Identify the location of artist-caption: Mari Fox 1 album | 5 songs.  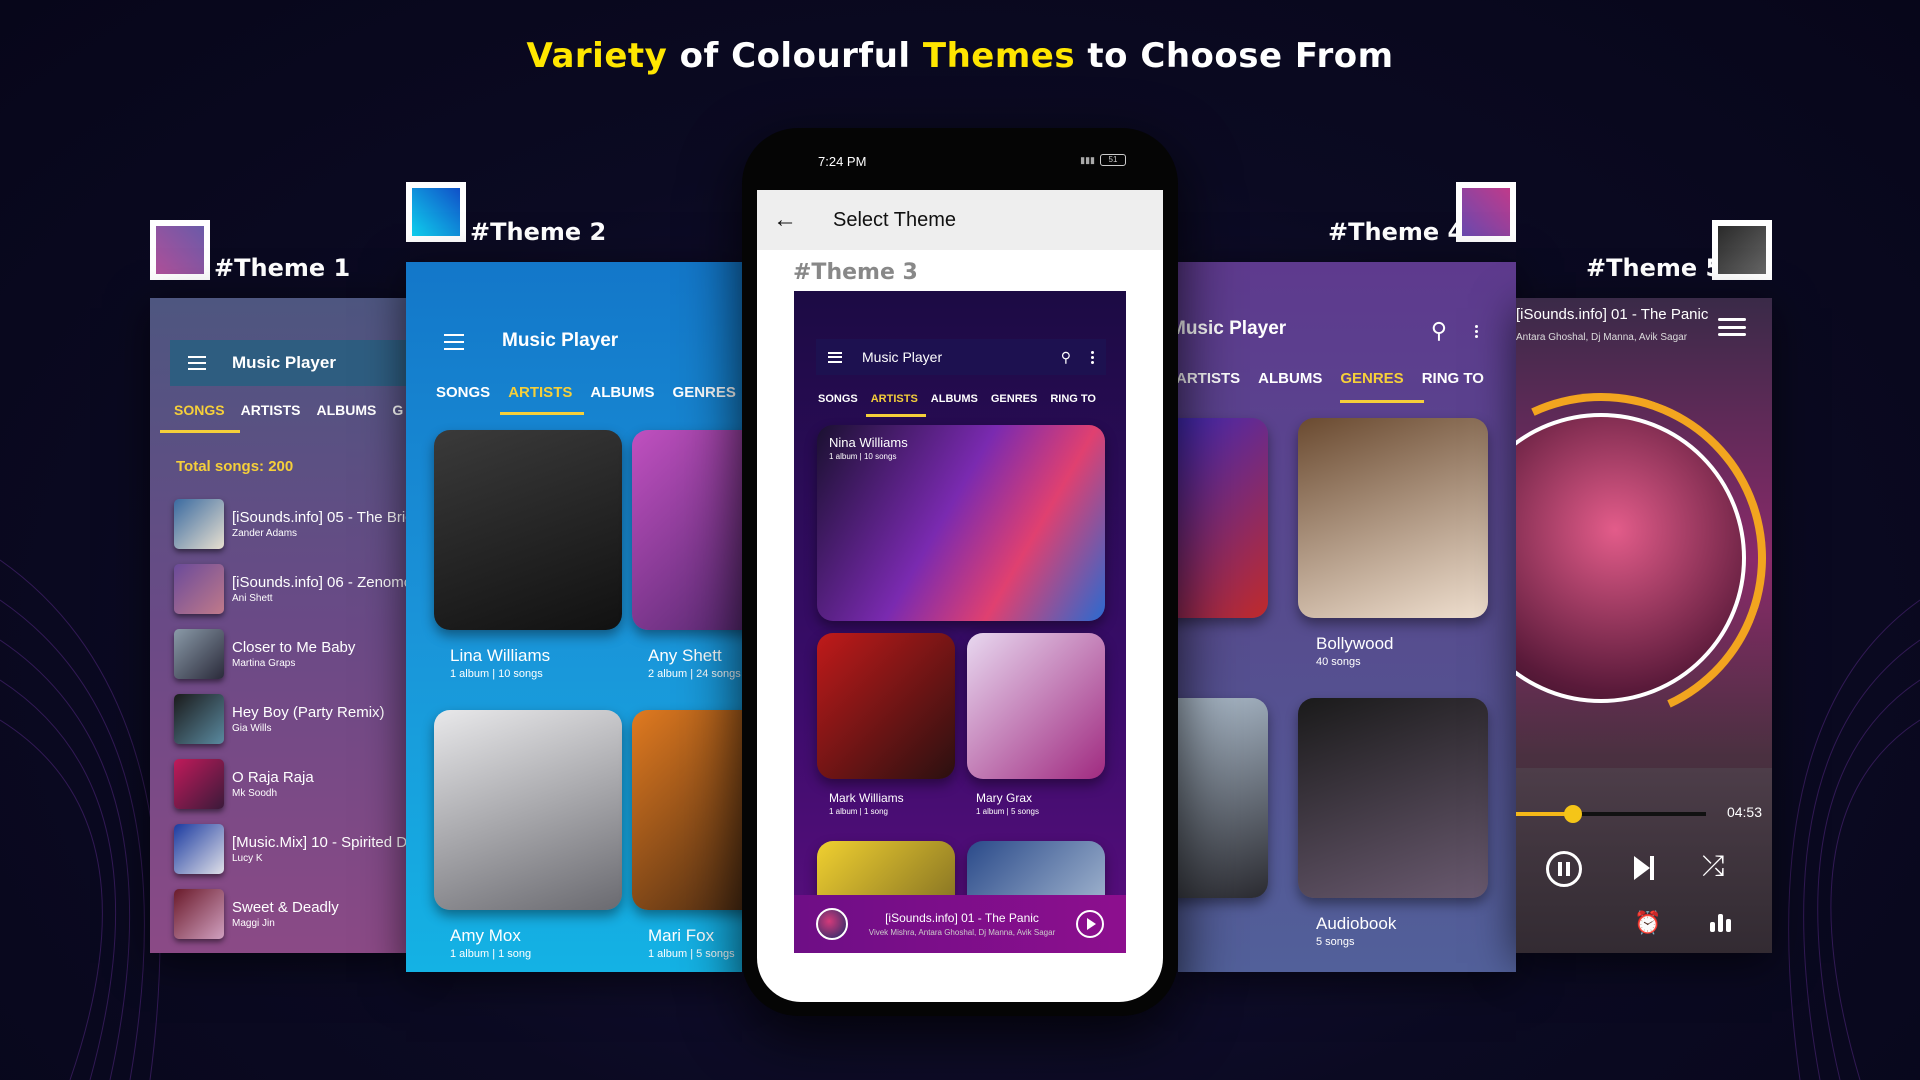
(691, 943).